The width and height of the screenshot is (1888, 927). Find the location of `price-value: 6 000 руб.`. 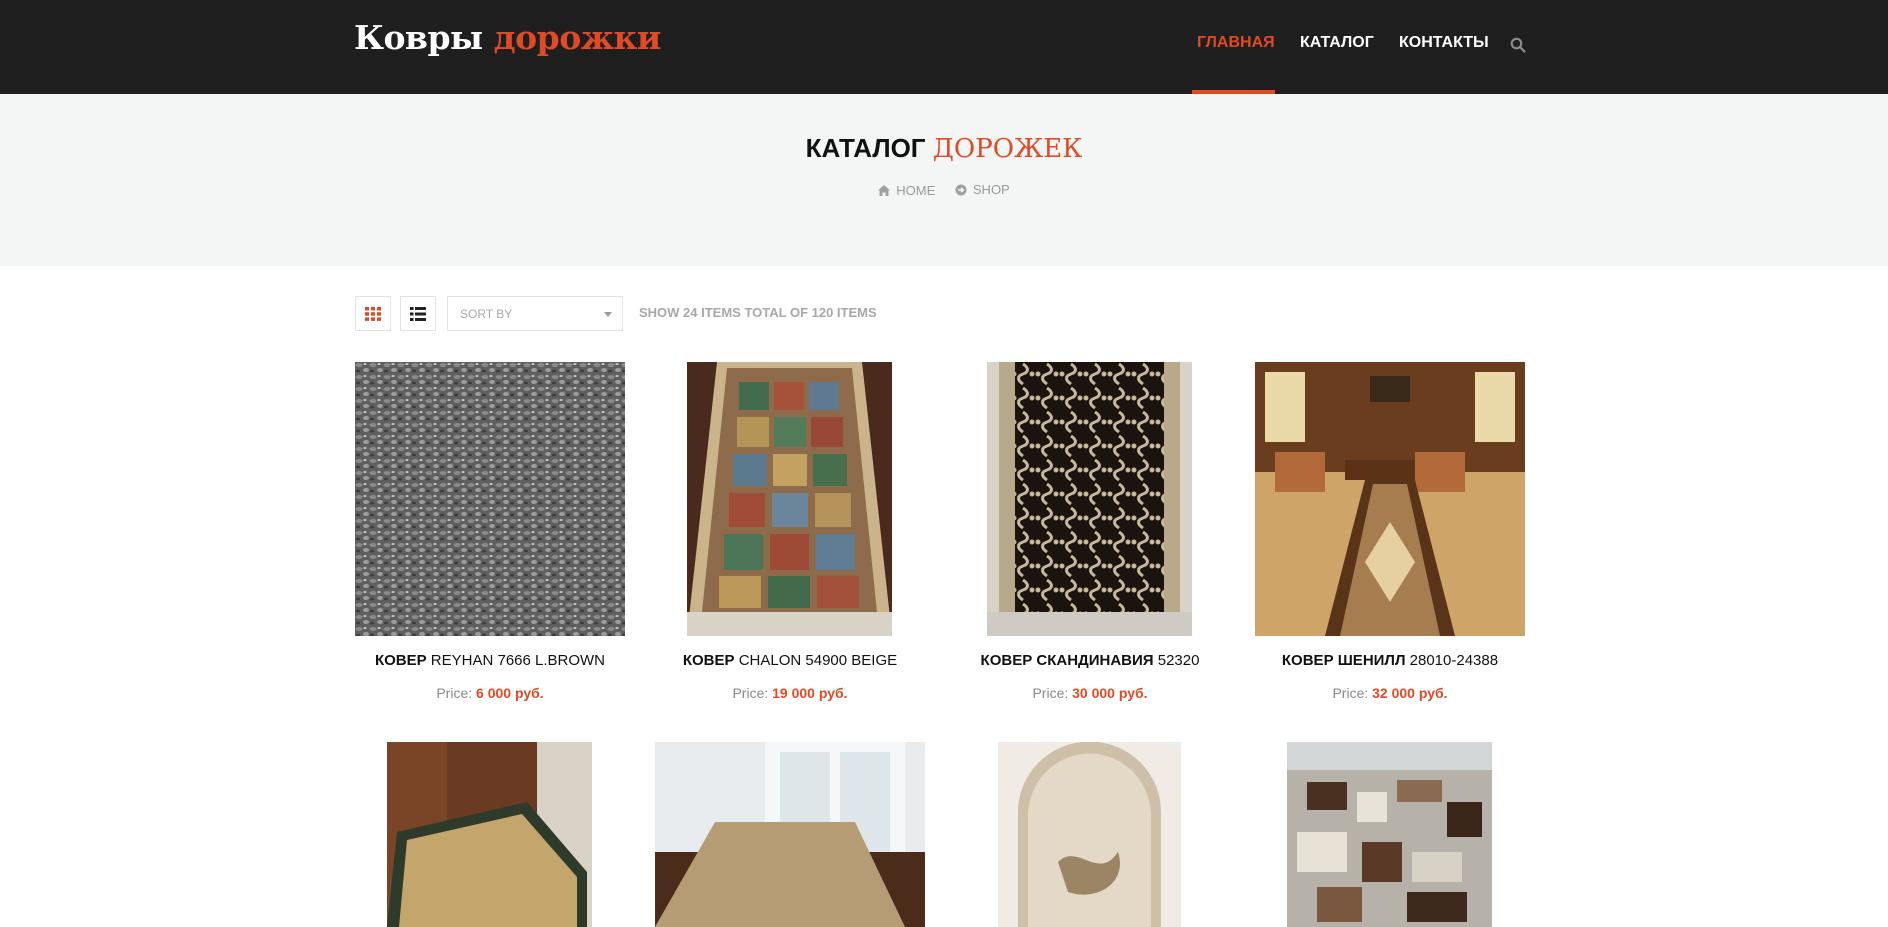

price-value: 6 000 руб. is located at coordinates (510, 693).